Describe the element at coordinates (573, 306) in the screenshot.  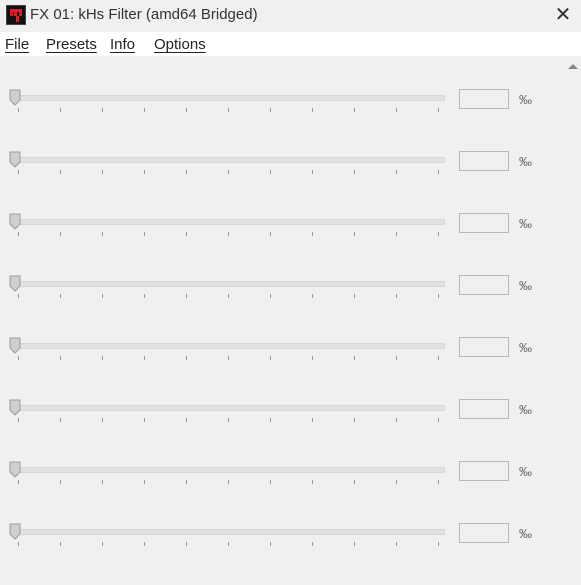
I see `vertical-scrollbar` at that location.